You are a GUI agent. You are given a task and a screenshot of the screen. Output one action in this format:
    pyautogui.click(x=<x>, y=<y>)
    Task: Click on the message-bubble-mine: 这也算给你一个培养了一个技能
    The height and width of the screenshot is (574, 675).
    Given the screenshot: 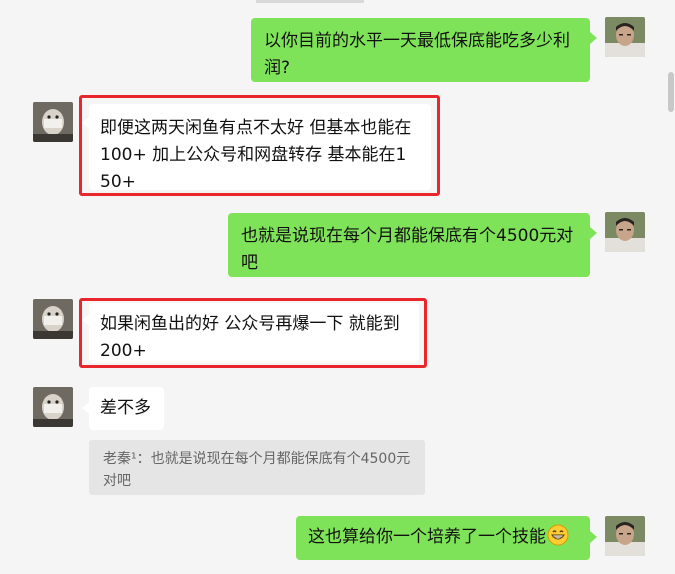 What is the action you would take?
    pyautogui.click(x=443, y=538)
    